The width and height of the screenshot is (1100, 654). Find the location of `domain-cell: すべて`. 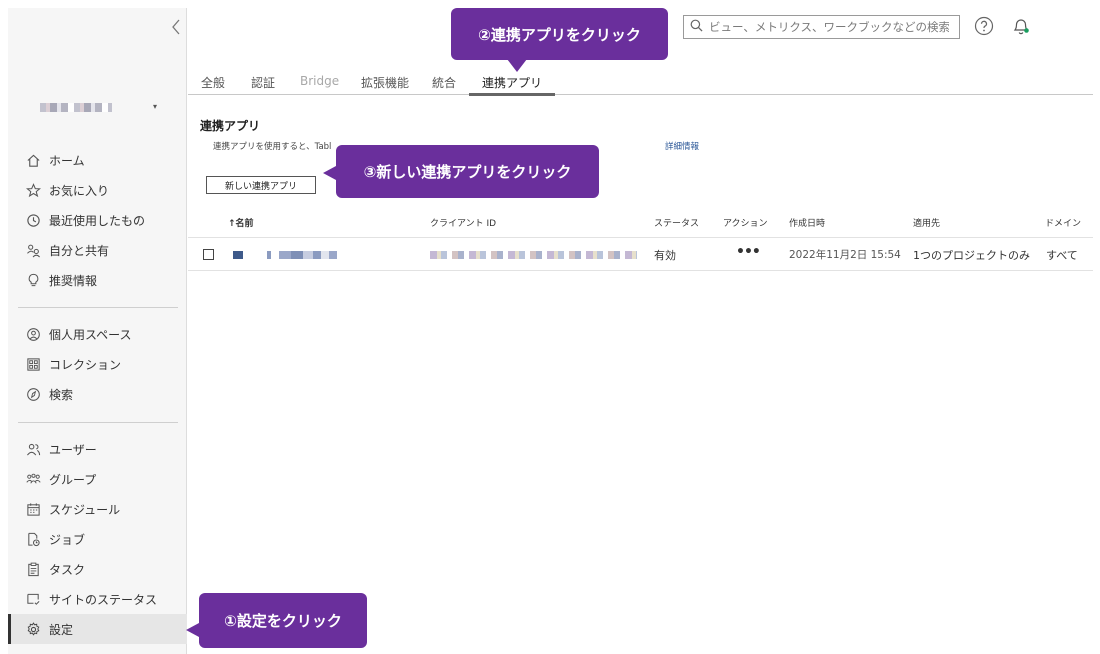

domain-cell: すべて is located at coordinates (1062, 255).